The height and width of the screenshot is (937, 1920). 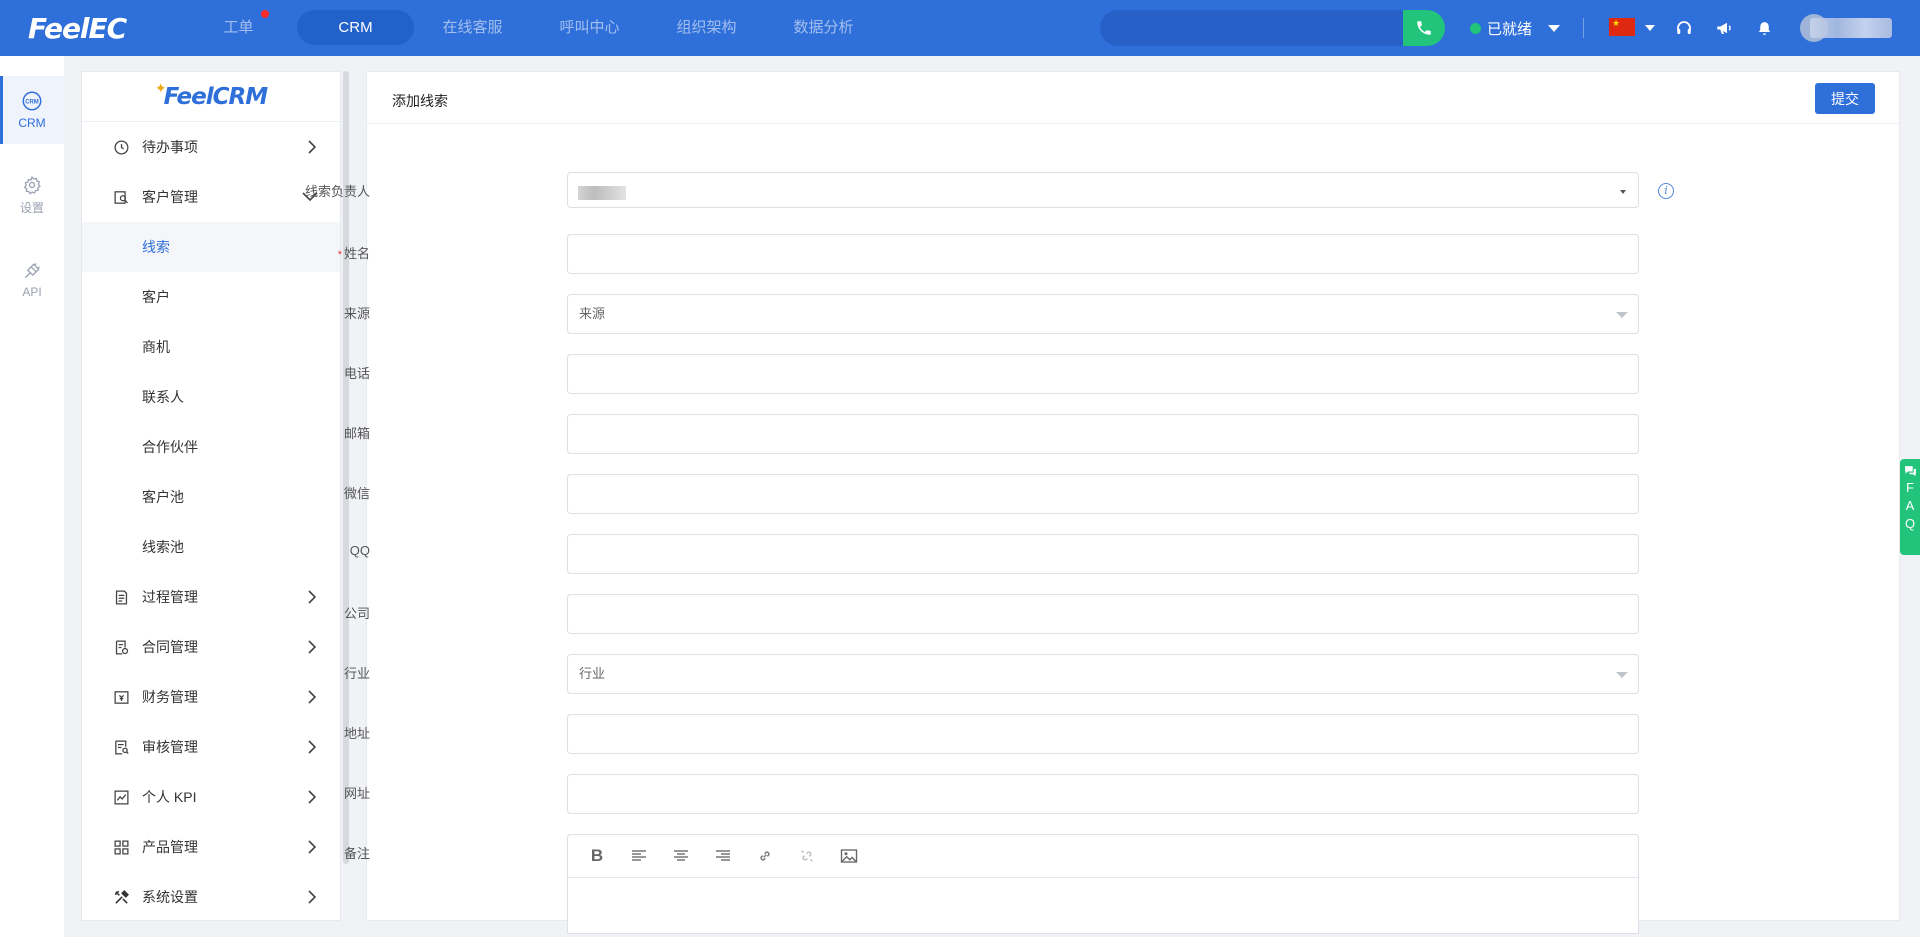 What do you see at coordinates (211, 897) in the screenshot?
I see `menu-system-settings: 系统设置` at bounding box center [211, 897].